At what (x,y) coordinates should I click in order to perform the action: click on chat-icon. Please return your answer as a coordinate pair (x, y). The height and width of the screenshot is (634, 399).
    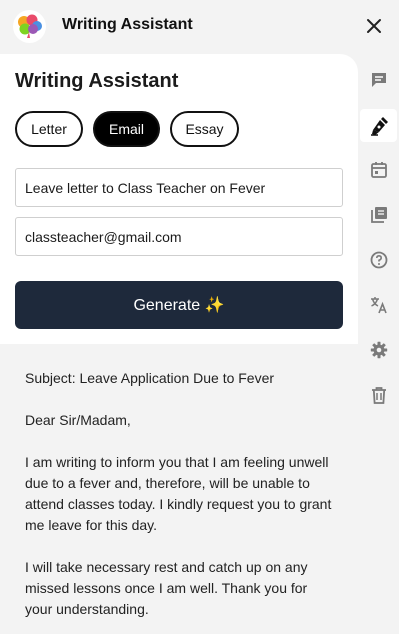
    Looking at the image, I should click on (379, 80).